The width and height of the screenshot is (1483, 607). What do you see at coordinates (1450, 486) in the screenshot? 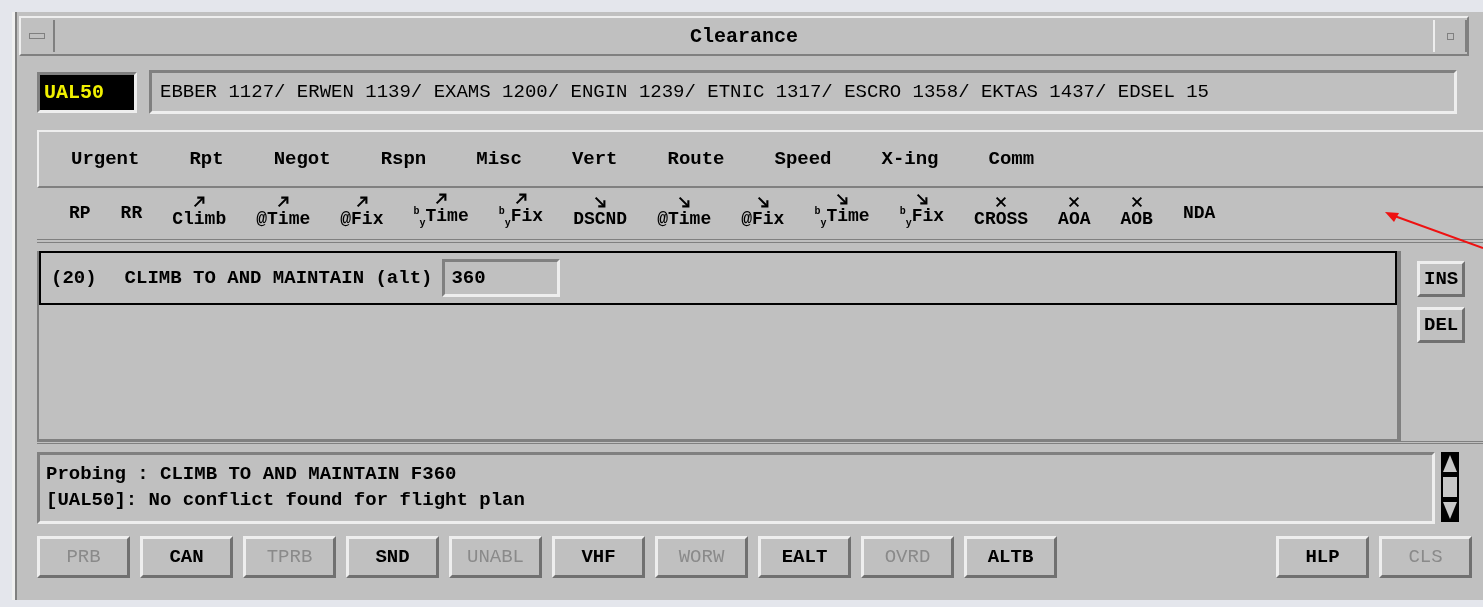
I see `scrollbar` at bounding box center [1450, 486].